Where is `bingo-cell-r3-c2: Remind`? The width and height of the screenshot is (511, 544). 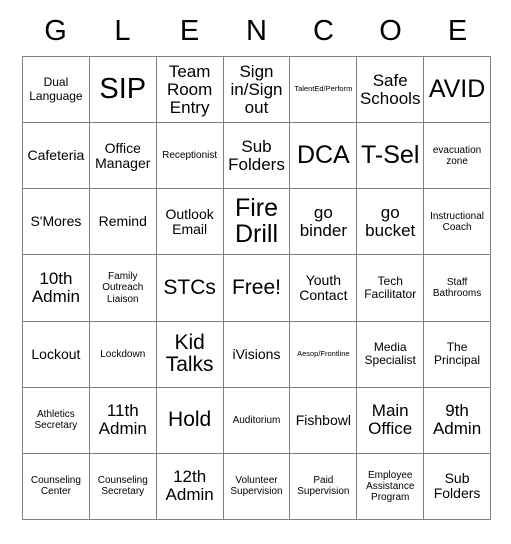 bingo-cell-r3-c2: Remind is located at coordinates (123, 222).